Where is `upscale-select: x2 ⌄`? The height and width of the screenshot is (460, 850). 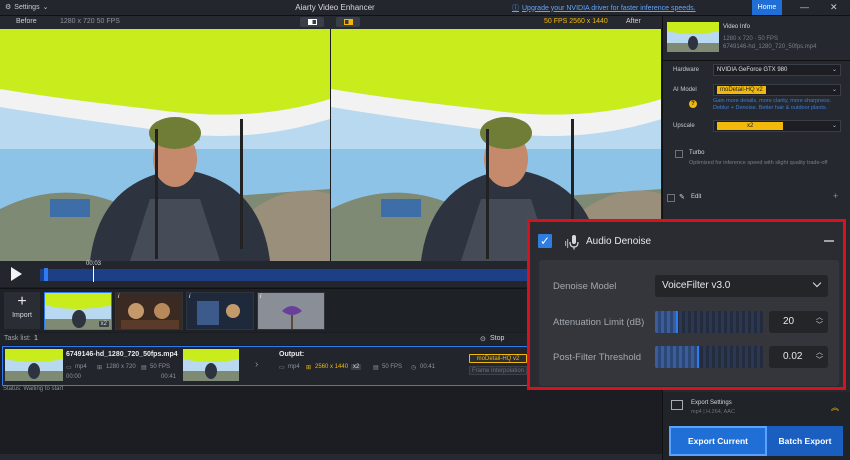
upscale-select: x2 ⌄ is located at coordinates (777, 126).